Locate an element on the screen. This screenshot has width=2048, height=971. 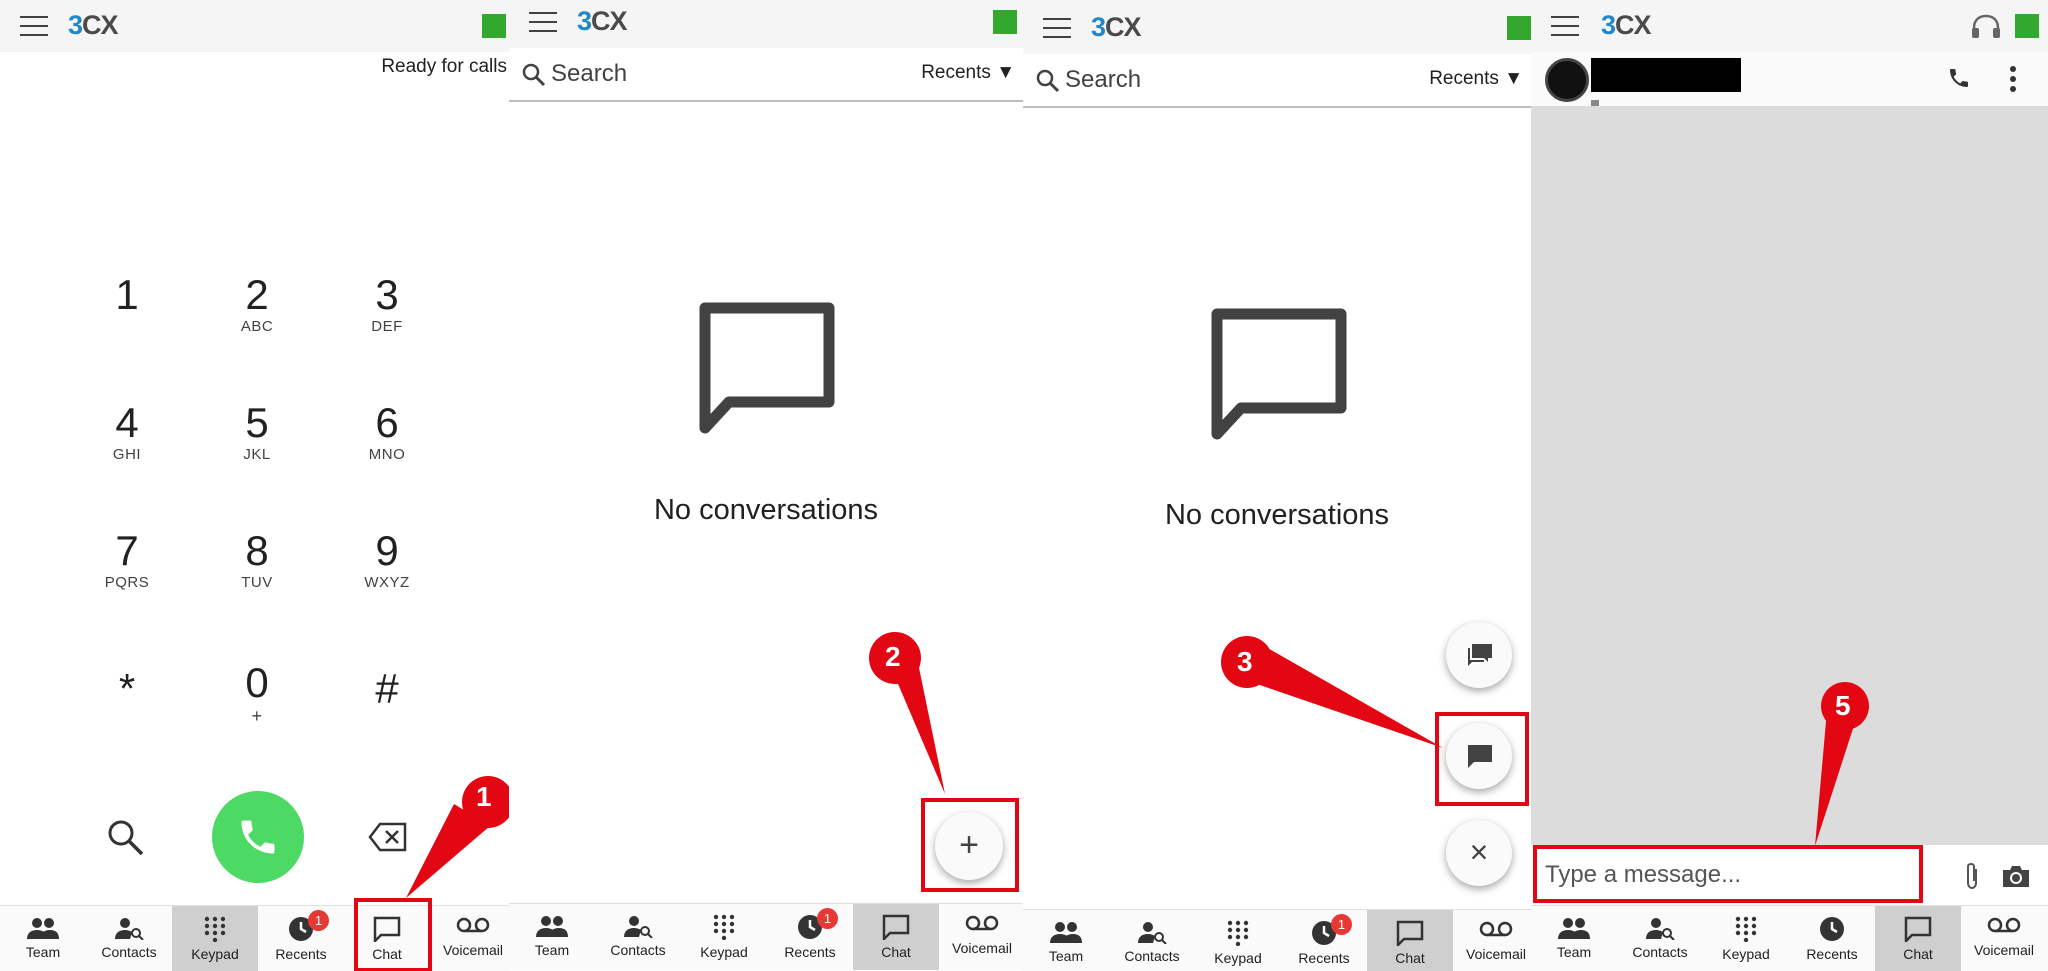
key-8: 8 TUV is located at coordinates (257, 578).